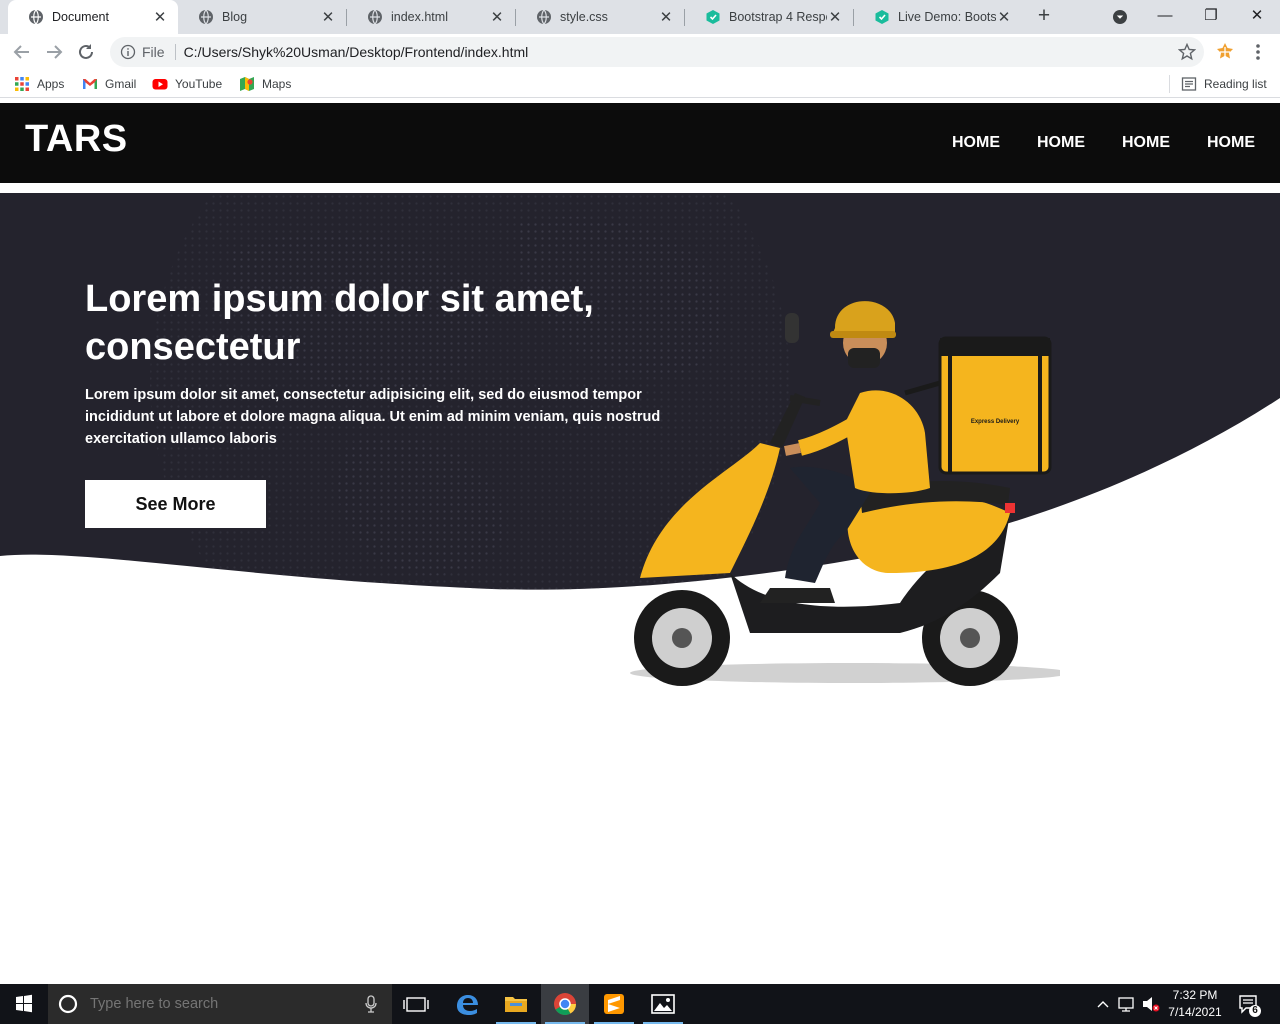  I want to click on tab-bootstrap-responsive: Bootstrap 4 Respon ✕, so click(769, 17).